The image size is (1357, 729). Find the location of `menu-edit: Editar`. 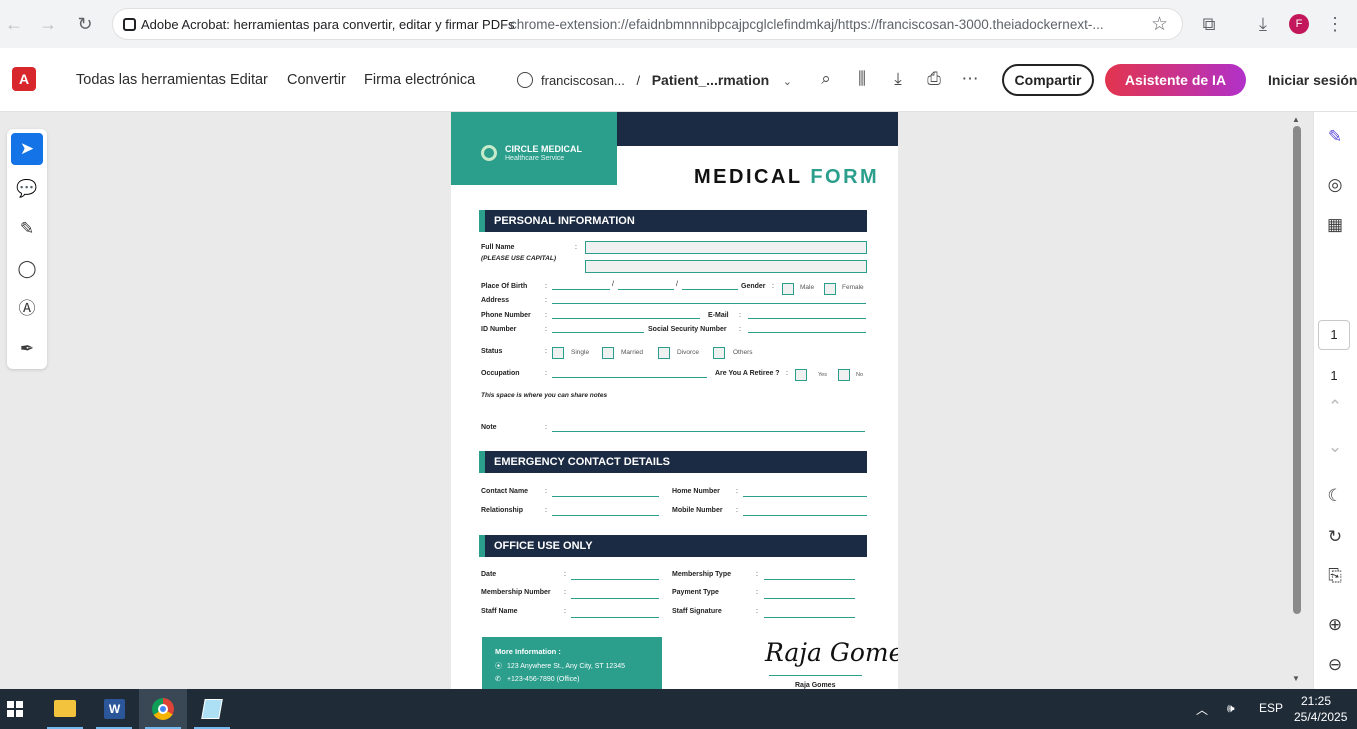

menu-edit: Editar is located at coordinates (249, 80).